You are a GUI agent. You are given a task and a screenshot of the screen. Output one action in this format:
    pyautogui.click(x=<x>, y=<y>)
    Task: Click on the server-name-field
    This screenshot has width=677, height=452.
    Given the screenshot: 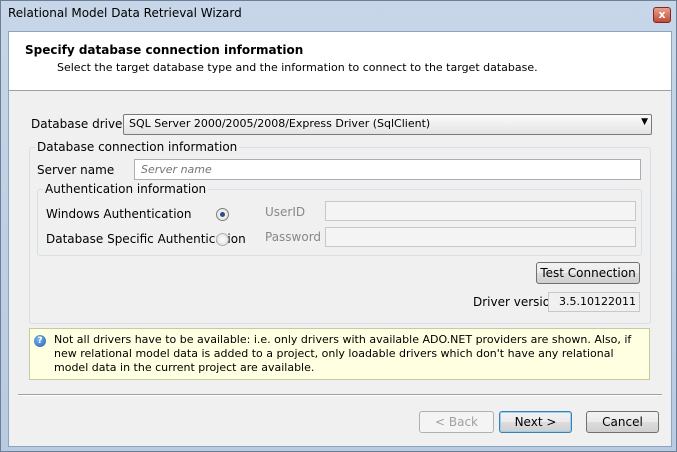 What is the action you would take?
    pyautogui.click(x=387, y=169)
    